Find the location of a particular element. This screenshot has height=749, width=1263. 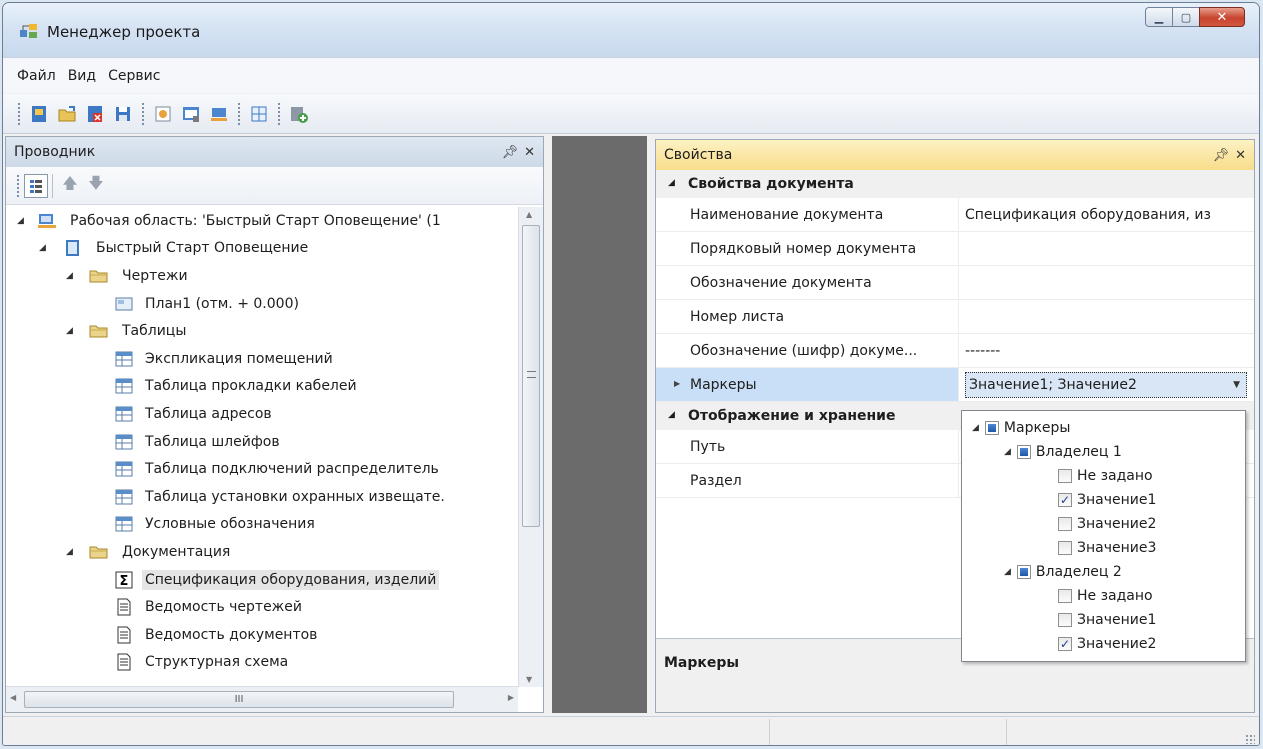

move-down-button: 🡇︎ is located at coordinates (96, 186).